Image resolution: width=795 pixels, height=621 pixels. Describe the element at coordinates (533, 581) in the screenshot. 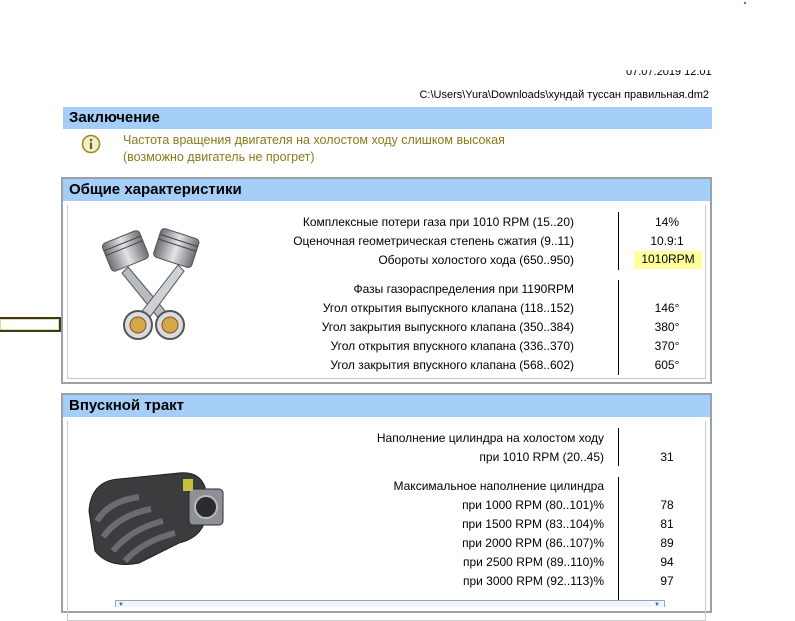

I see `max-fill-row-label: при 3000 RPM (92..113)%` at that location.